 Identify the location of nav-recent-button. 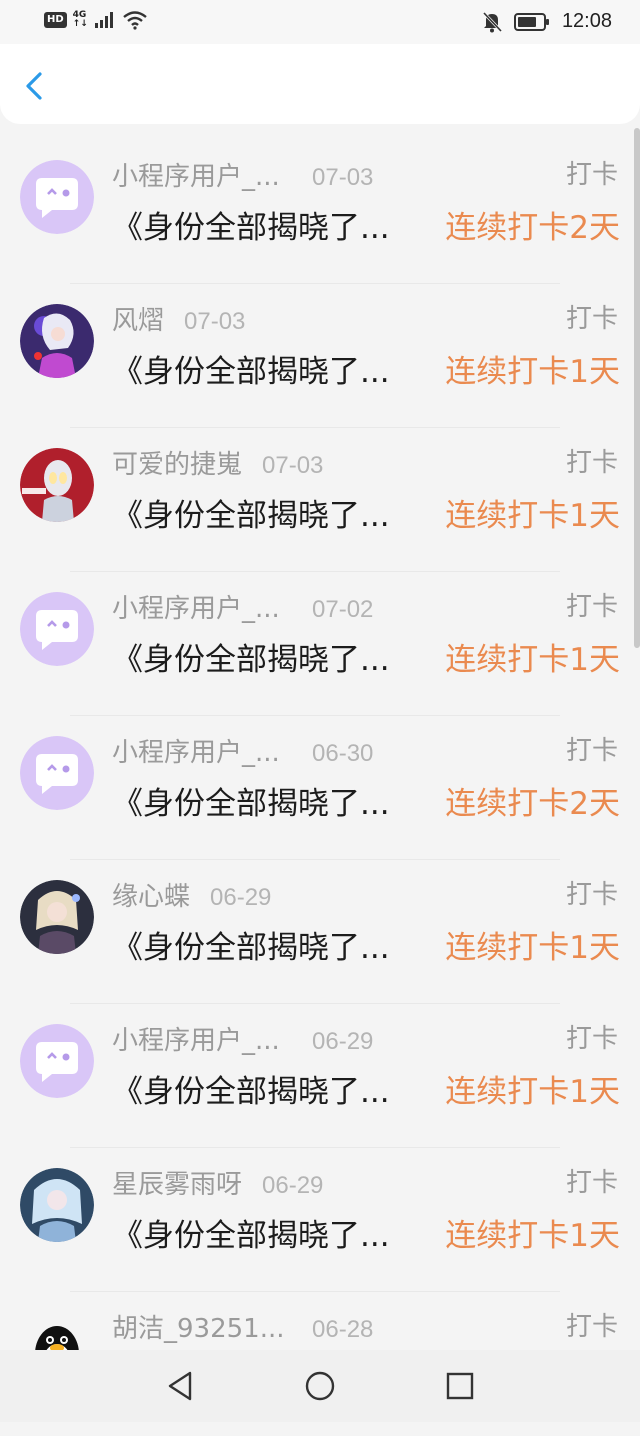
(460, 1386).